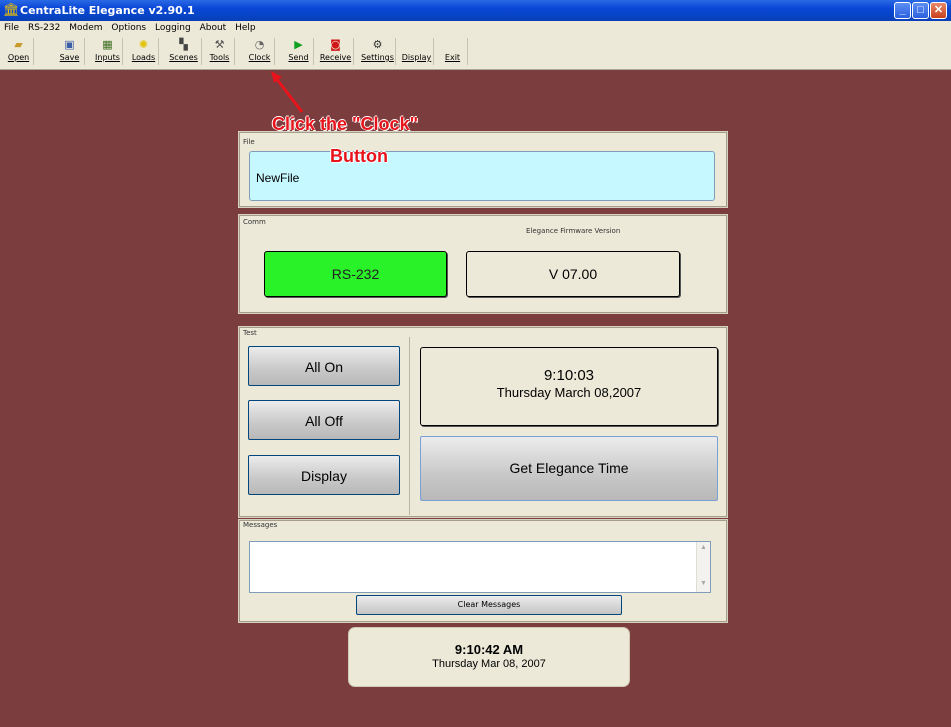 This screenshot has width=951, height=727. I want to click on app-icon: 🏛, so click(11, 9).